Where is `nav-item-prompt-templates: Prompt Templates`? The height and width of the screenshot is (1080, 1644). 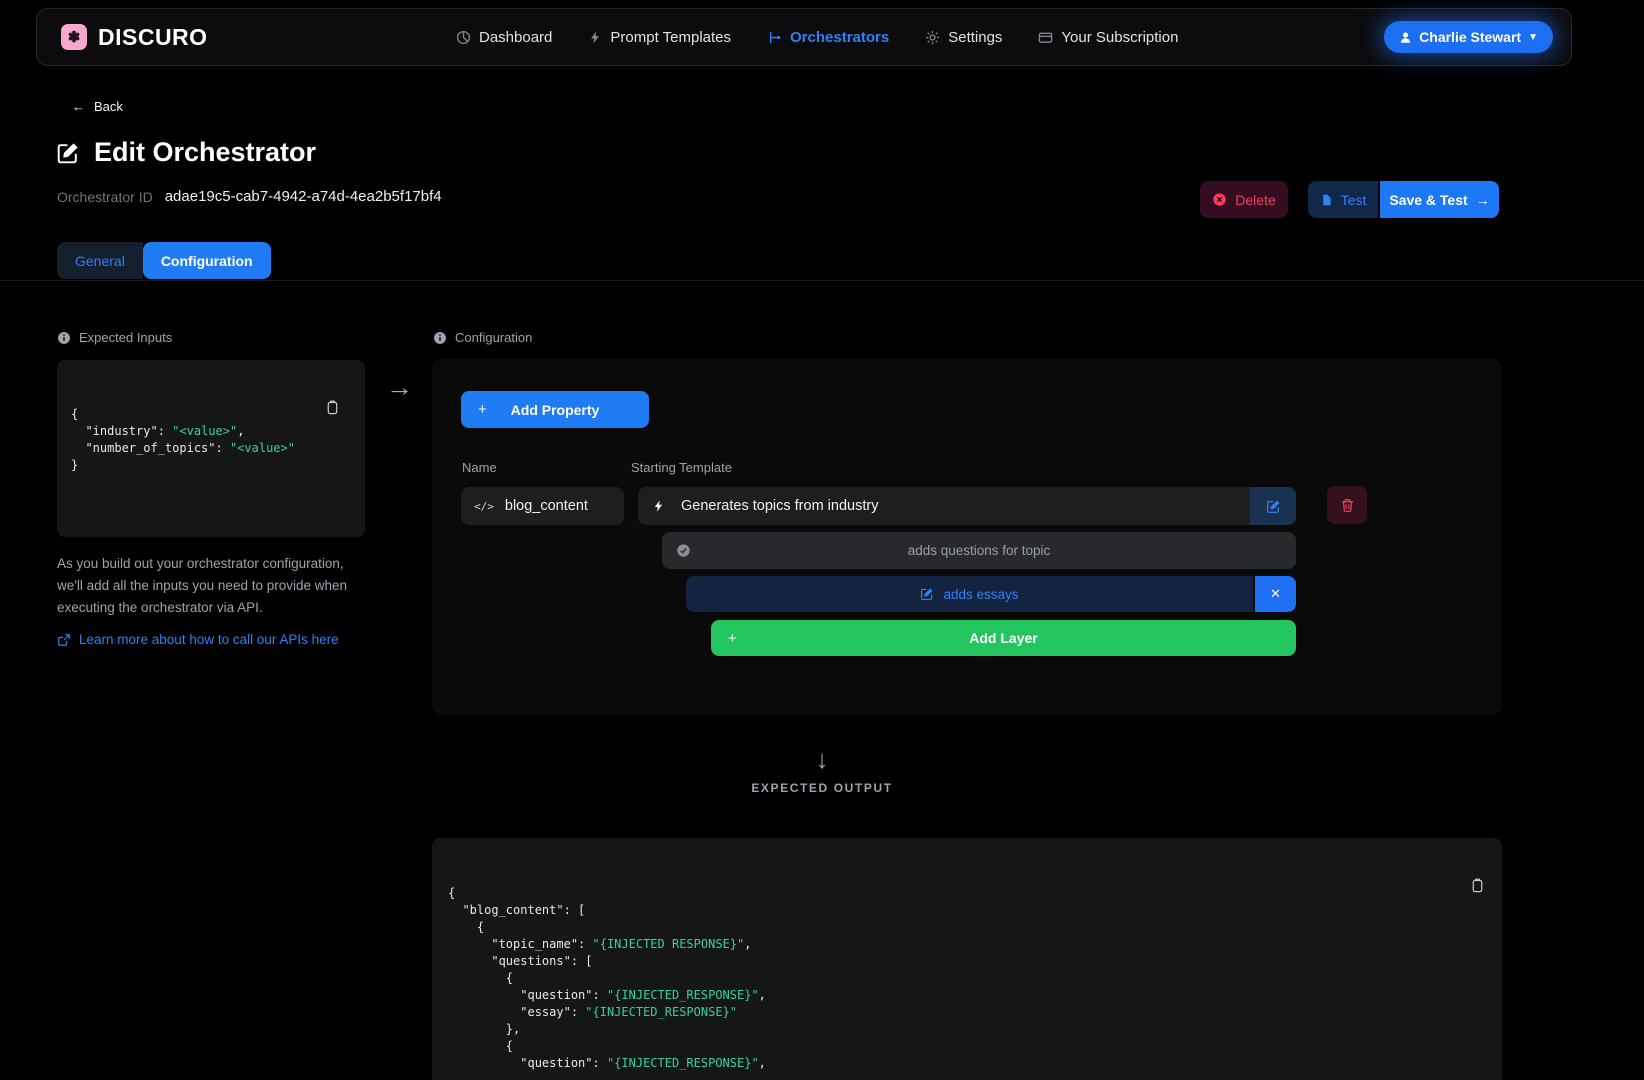
nav-item-prompt-templates: Prompt Templates is located at coordinates (659, 37).